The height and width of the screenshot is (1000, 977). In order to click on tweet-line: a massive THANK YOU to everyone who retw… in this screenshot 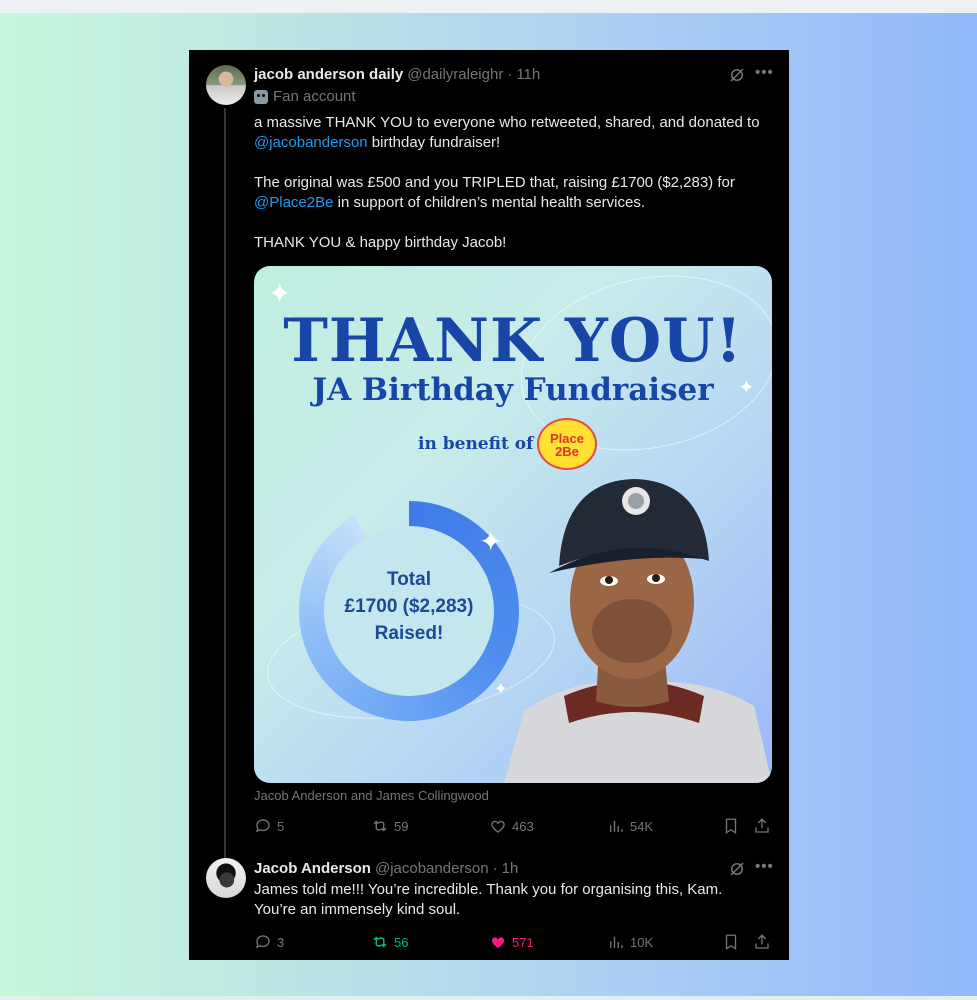, I will do `click(507, 122)`.